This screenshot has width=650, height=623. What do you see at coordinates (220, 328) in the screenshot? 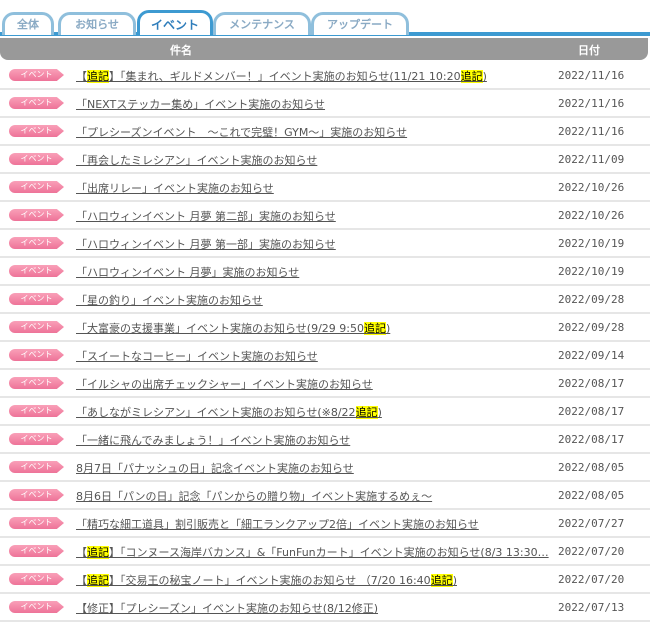
I see `title-text: 「大富豪の支援事業」イベント実施のお知らせ(9/29 9:50` at bounding box center [220, 328].